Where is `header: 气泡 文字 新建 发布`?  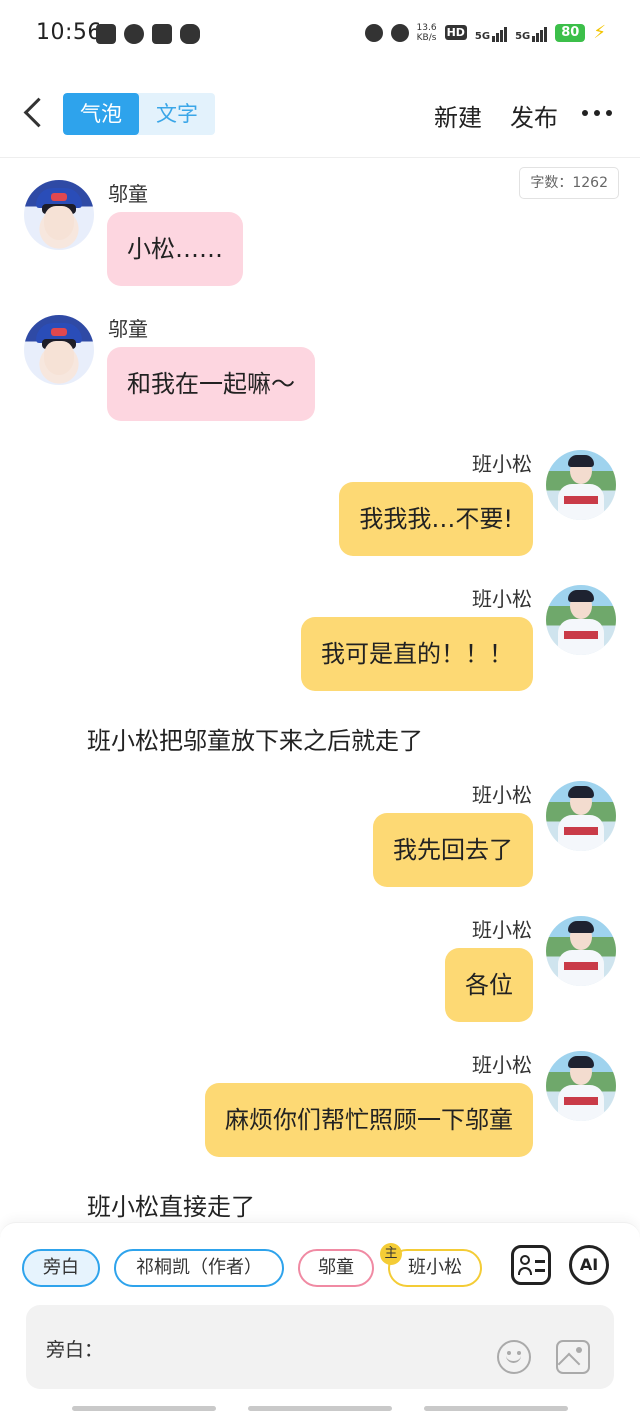 header: 气泡 文字 新建 发布 is located at coordinates (320, 114).